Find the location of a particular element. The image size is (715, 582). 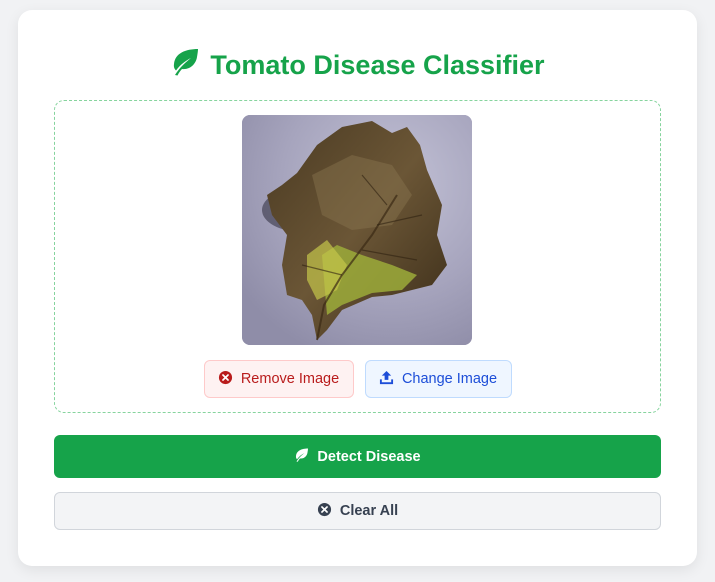

leaf-photo is located at coordinates (357, 230).